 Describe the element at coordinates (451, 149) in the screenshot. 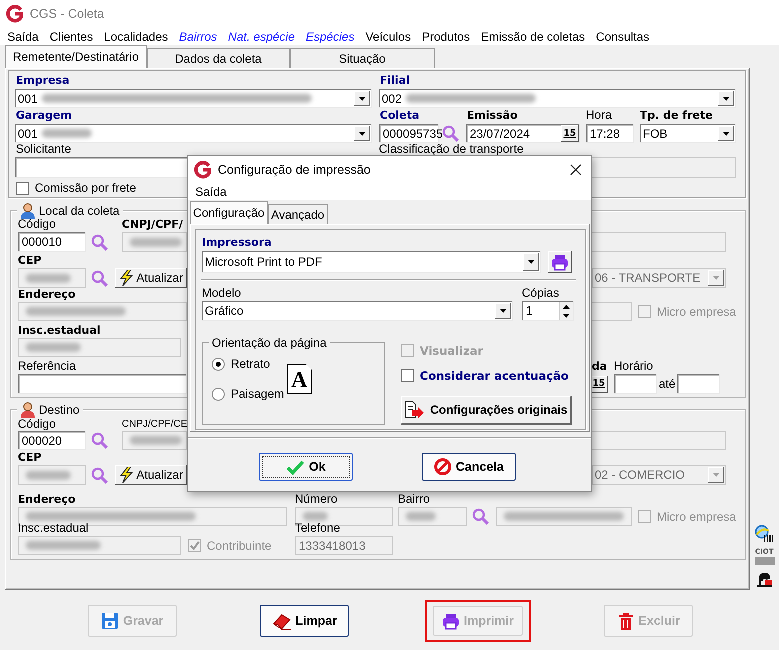

I see `field-label: Classificação de transporte` at that location.